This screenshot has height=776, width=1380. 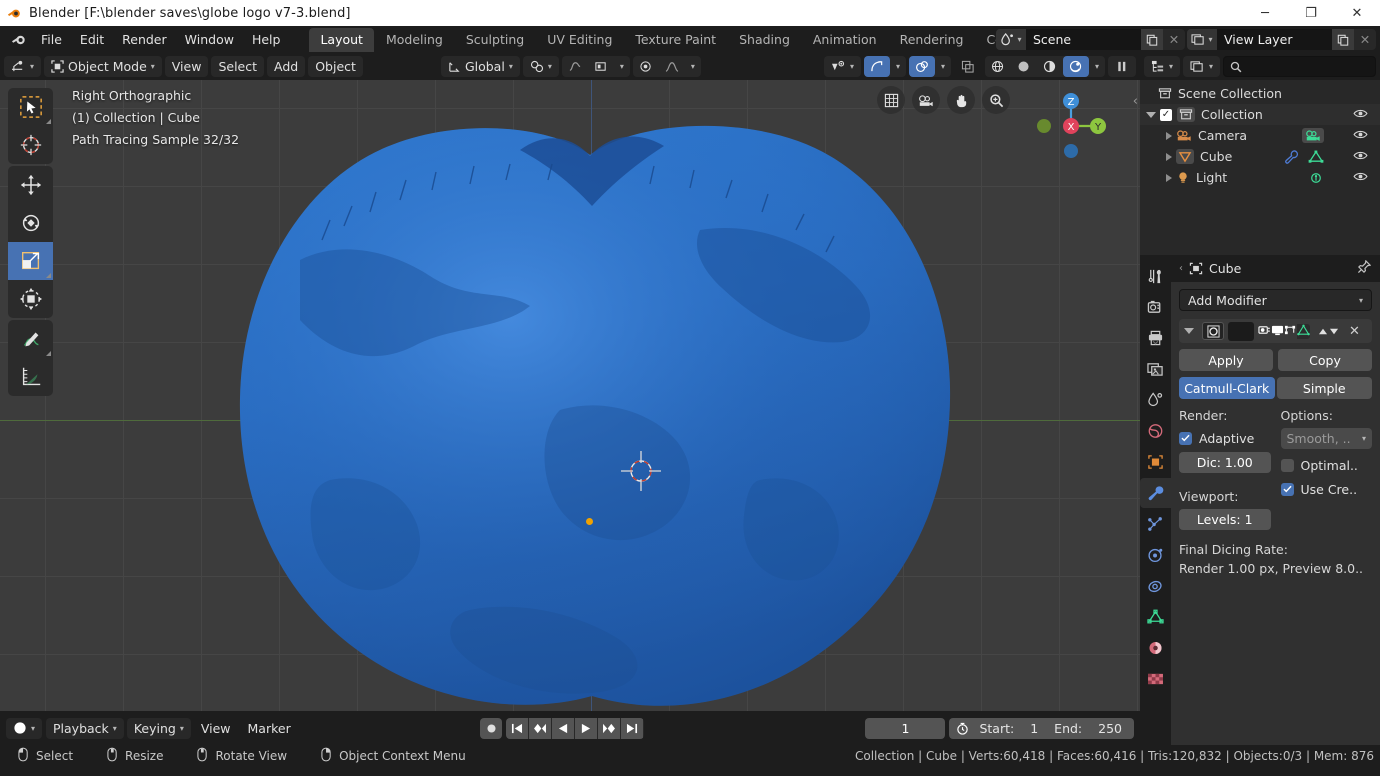 What do you see at coordinates (609, 728) in the screenshot?
I see `next-keyframe-button` at bounding box center [609, 728].